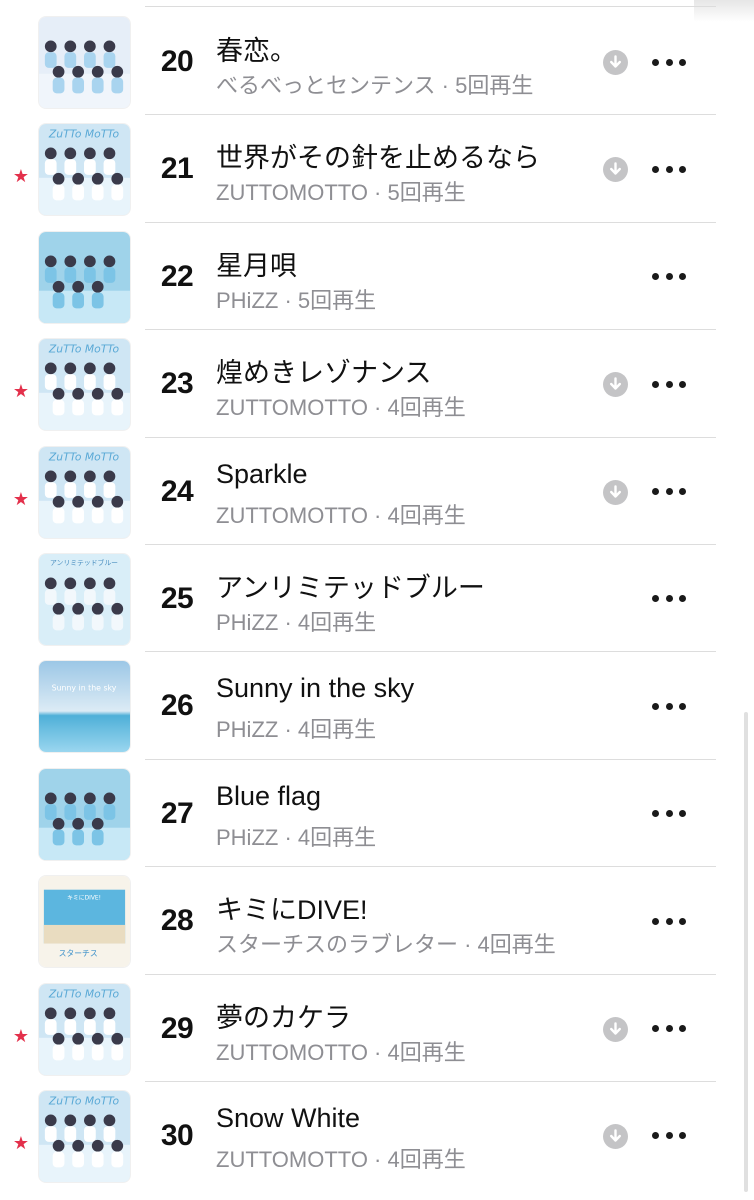 The height and width of the screenshot is (1200, 754). I want to click on track-meta: PHiZZ · 5回再生, so click(296, 300).